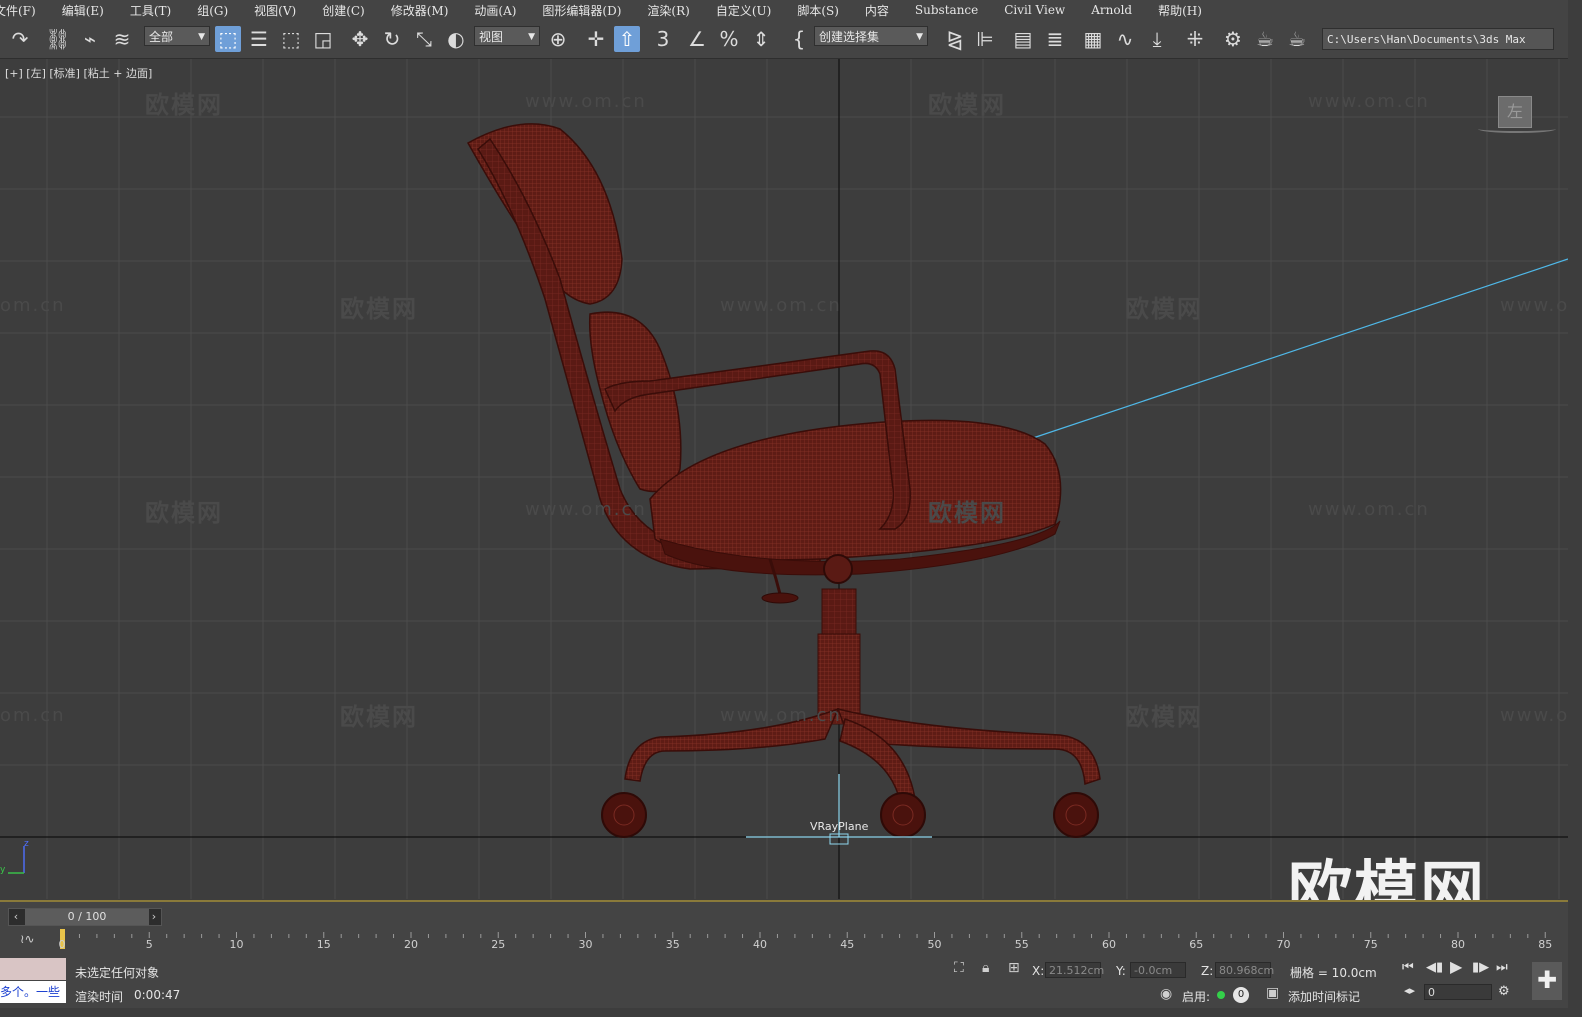  Describe the element at coordinates (1456, 966) in the screenshot. I see `play-icon: ▶` at that location.